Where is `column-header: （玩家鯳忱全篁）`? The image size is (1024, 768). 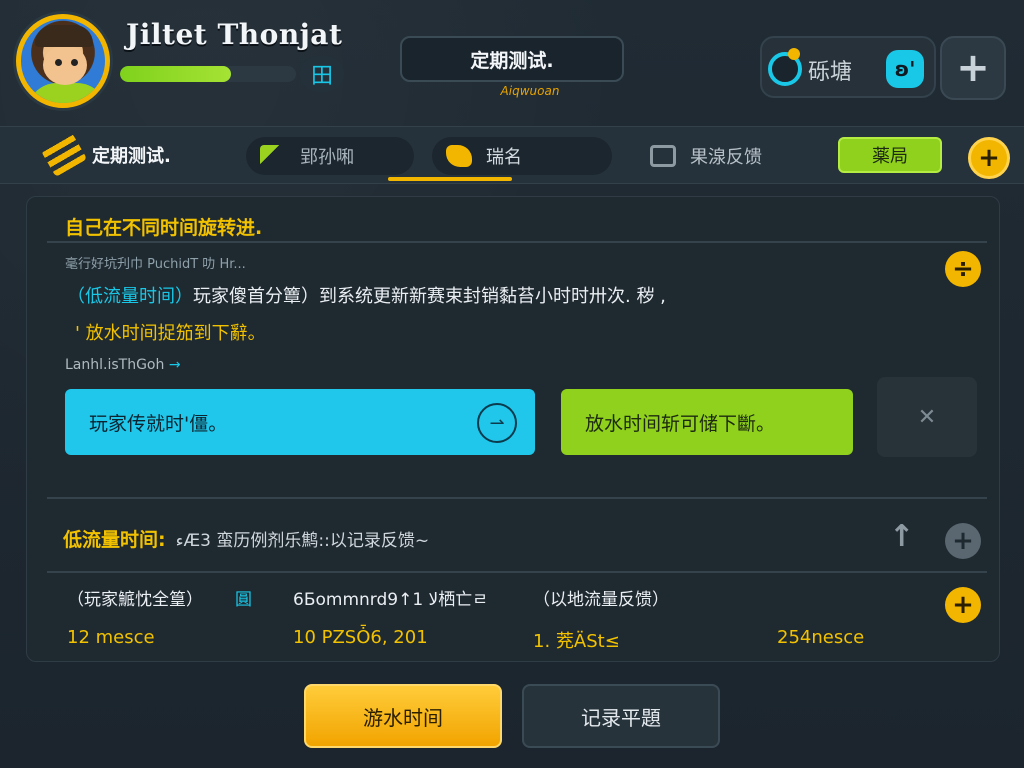
column-header: （玩家鯳忱全篁） is located at coordinates (135, 600).